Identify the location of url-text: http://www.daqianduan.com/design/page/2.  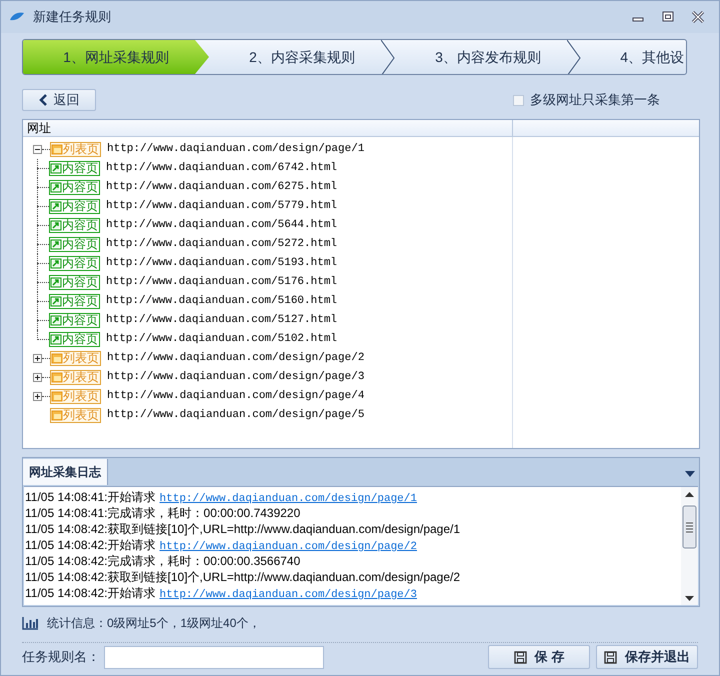
(235, 358).